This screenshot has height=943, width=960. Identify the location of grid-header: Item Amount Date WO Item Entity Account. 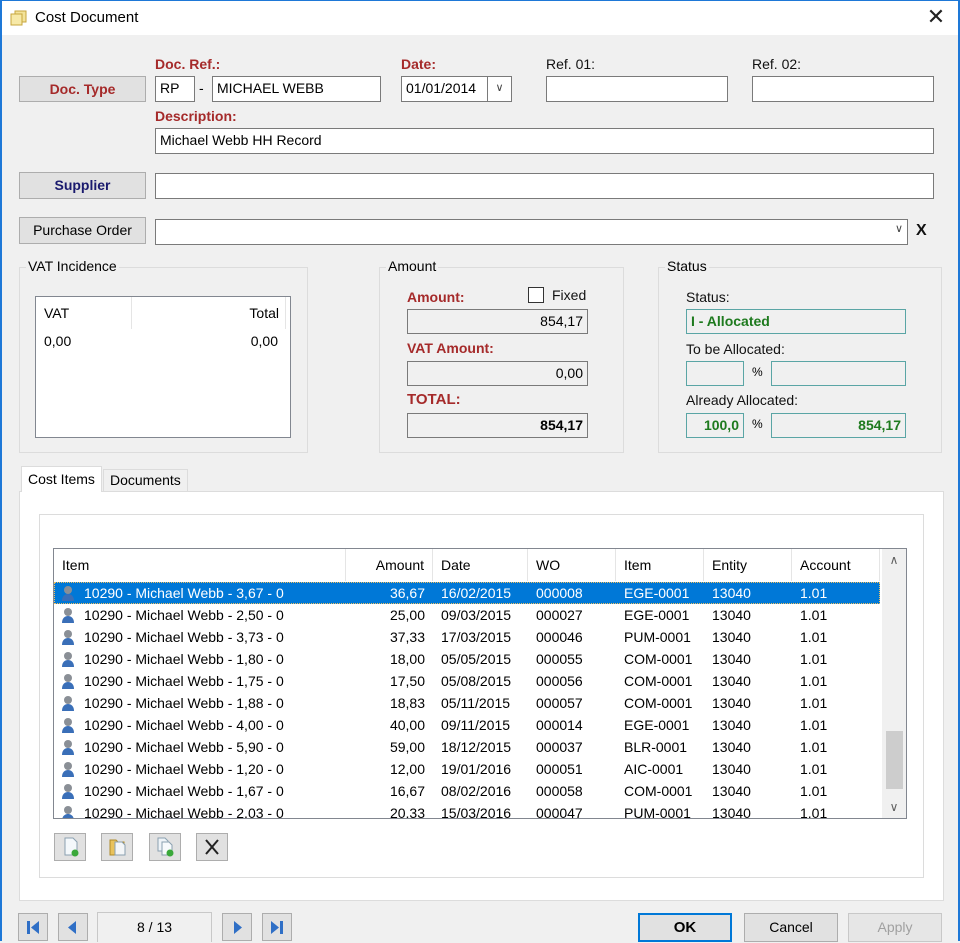
(467, 565).